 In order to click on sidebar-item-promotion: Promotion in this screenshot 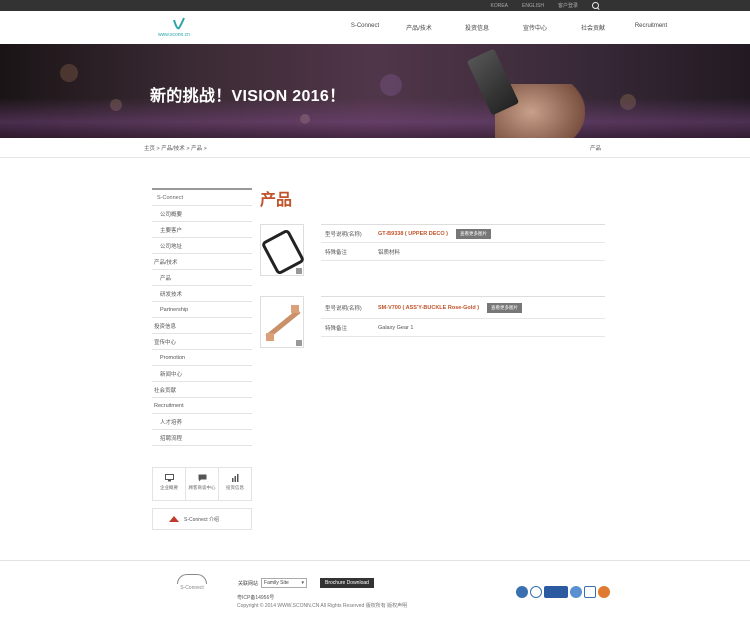, I will do `click(202, 358)`.